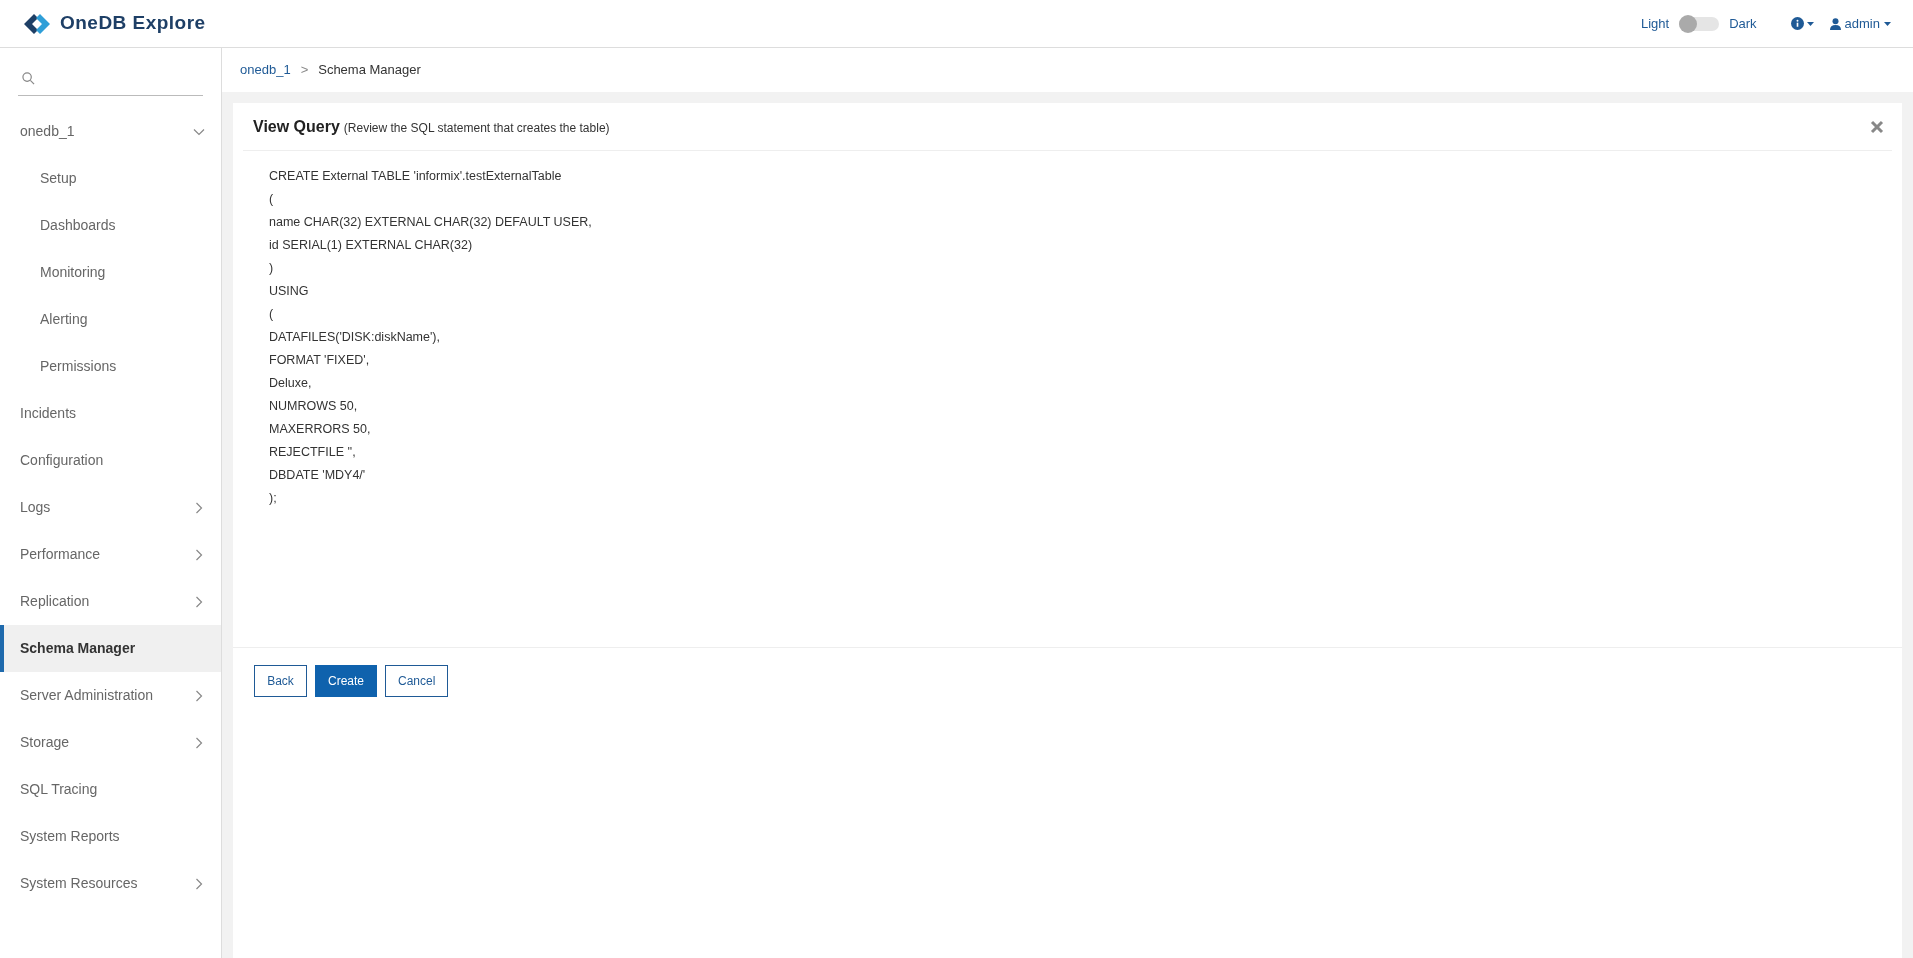 This screenshot has height=958, width=1913. What do you see at coordinates (110, 131) in the screenshot?
I see `sidebar-item: onedb_1` at bounding box center [110, 131].